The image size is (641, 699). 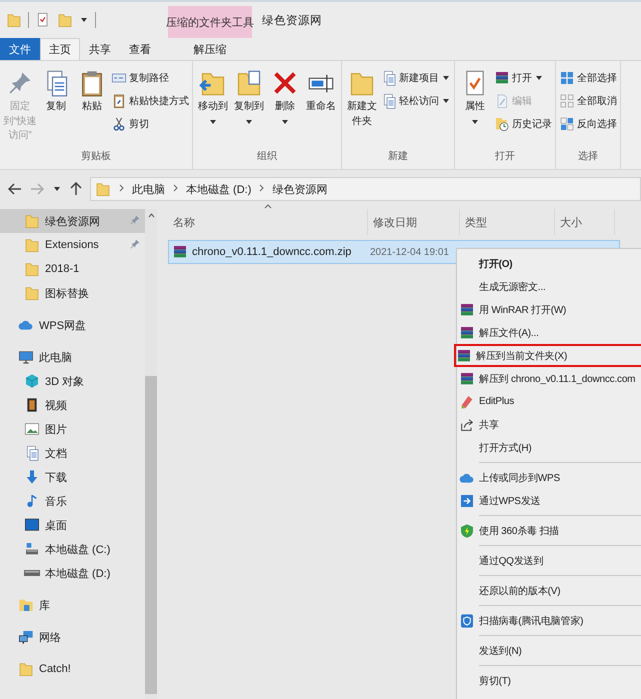 What do you see at coordinates (72, 405) in the screenshot?
I see `nav-item: 视频` at bounding box center [72, 405].